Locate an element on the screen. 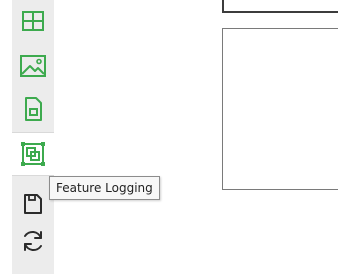 This screenshot has height=274, width=338. save-icon is located at coordinates (33, 204).